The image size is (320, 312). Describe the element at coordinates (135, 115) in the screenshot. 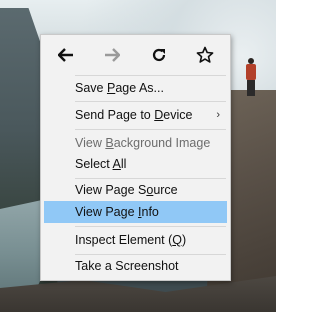

I see `menu-item-send-page-to-device: Send Page to Device ›` at that location.